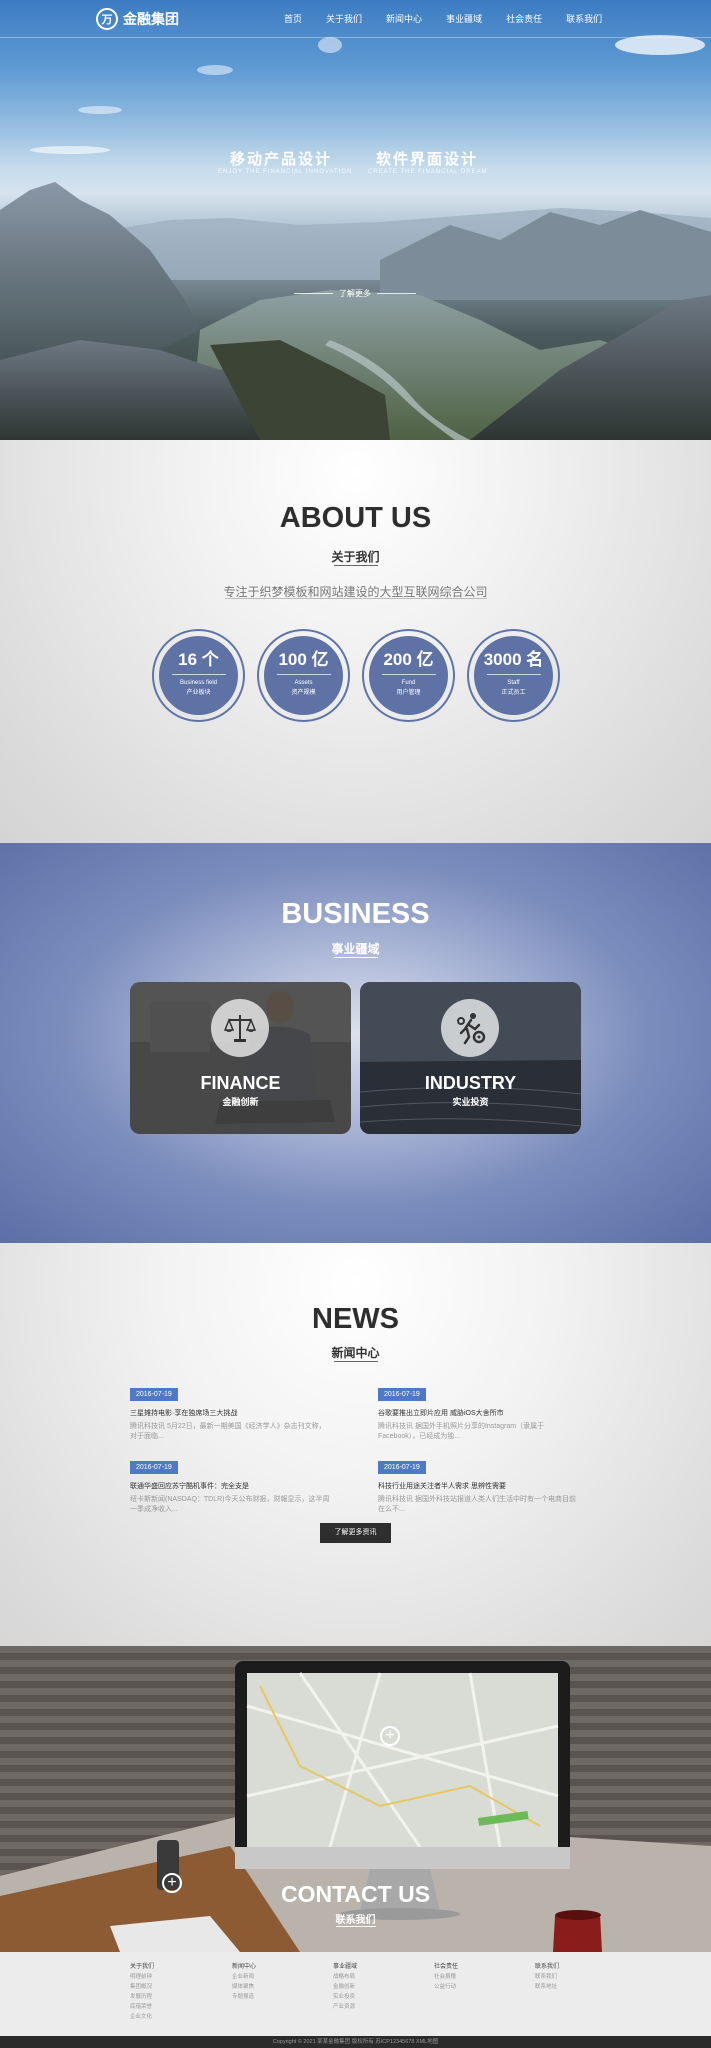  What do you see at coordinates (378, 2007) in the screenshot?
I see `footer-link: 产业资源` at bounding box center [378, 2007].